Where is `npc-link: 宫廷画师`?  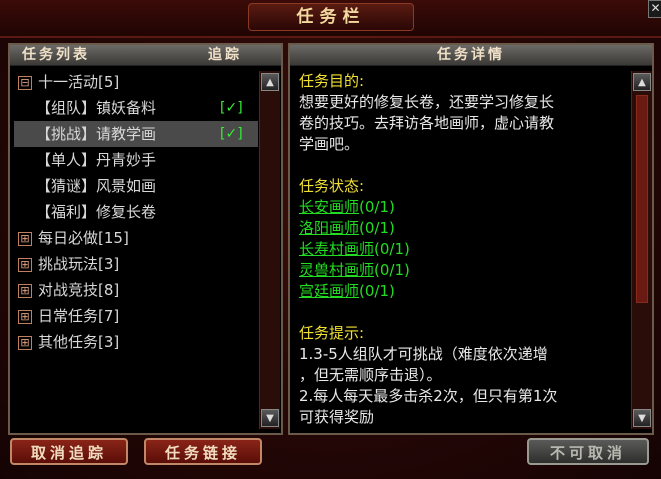
npc-link: 宫廷画师 is located at coordinates (329, 291).